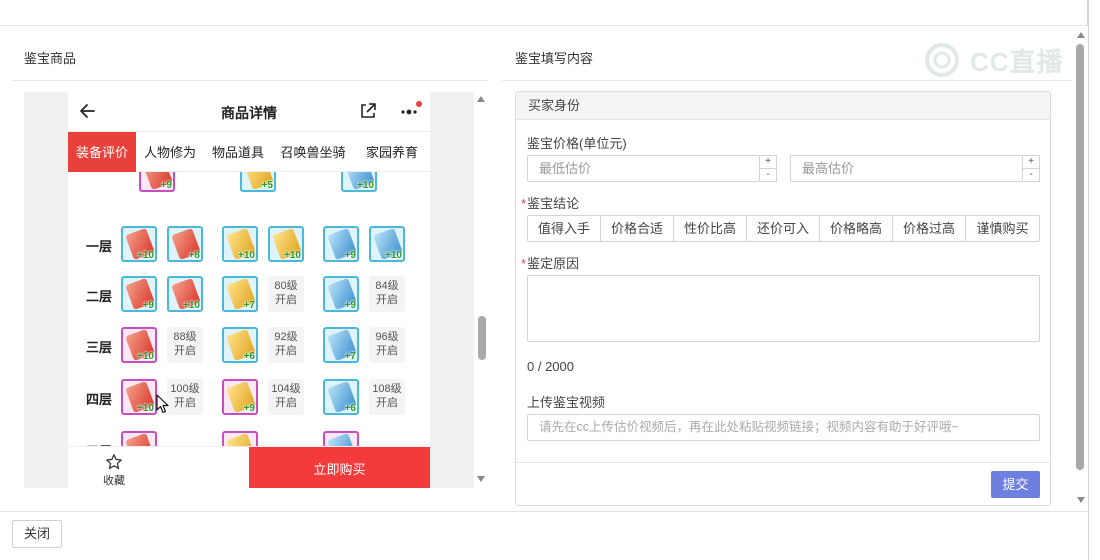 The height and width of the screenshot is (560, 1100). I want to click on red-equipment-icon, so click(140, 439).